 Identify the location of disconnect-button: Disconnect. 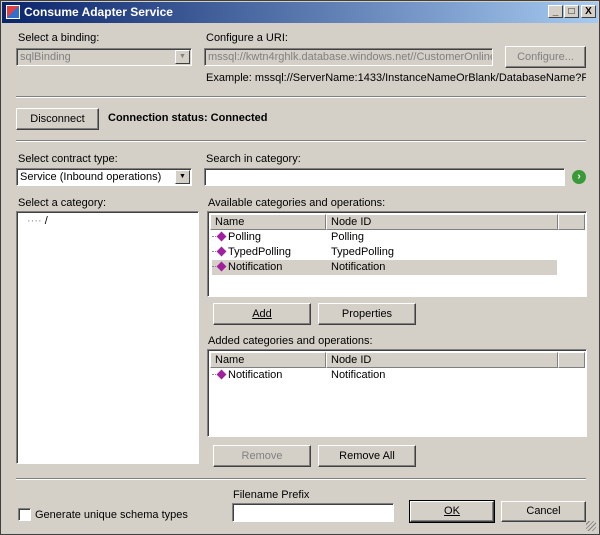
(57, 119).